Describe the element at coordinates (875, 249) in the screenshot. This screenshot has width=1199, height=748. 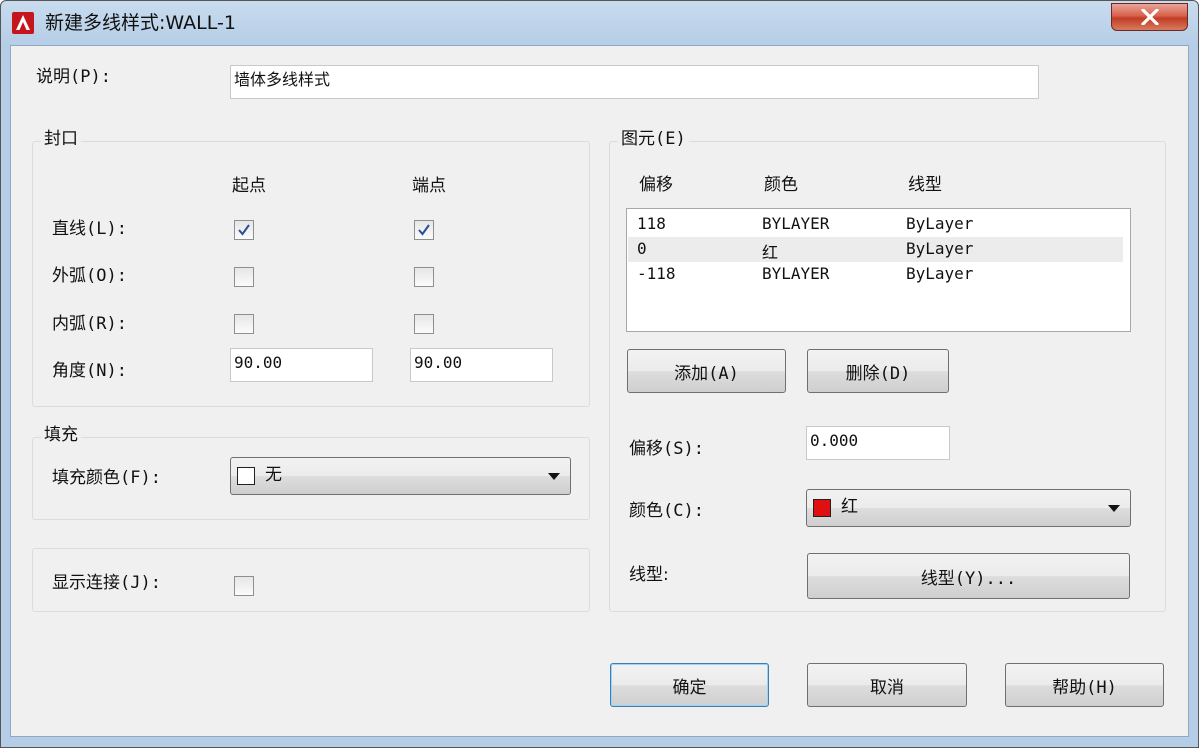
I see `list-item: 0 红 ByLayer` at that location.